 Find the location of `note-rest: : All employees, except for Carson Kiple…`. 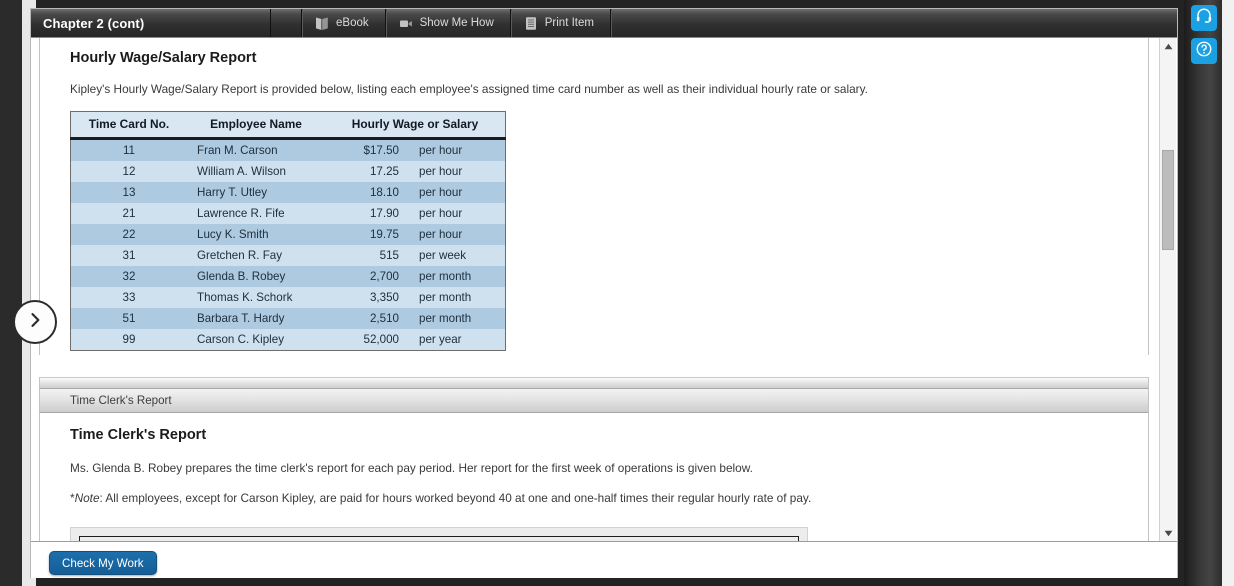

note-rest: : All employees, except for Carson Kiple… is located at coordinates (455, 497).